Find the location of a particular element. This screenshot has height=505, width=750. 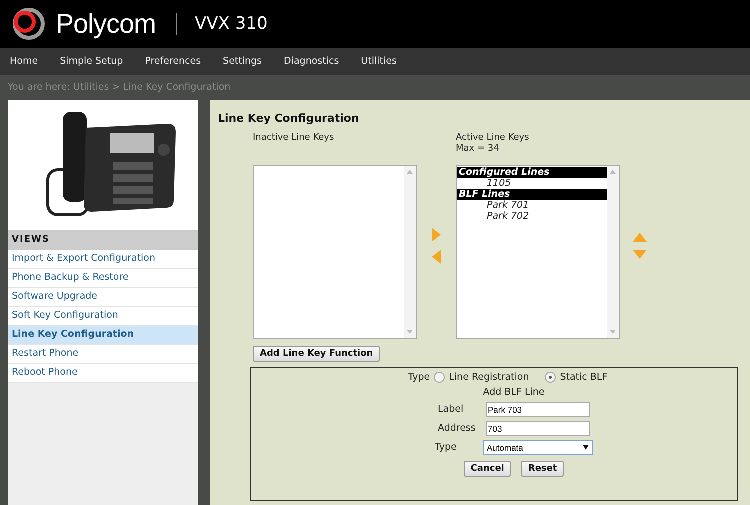

field-label: Address is located at coordinates (457, 428).